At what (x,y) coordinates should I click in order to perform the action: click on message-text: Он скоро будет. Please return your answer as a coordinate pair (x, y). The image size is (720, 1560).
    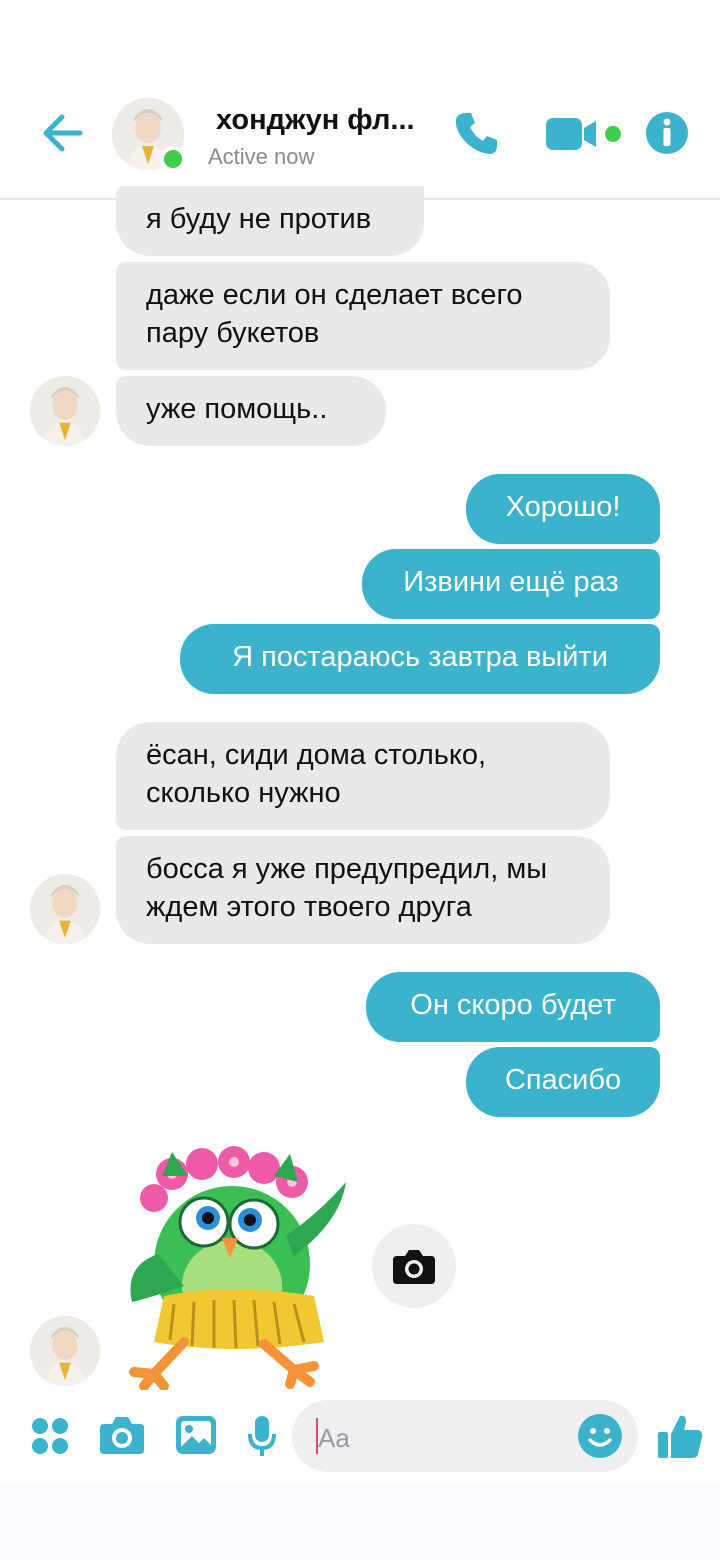
    Looking at the image, I should click on (513, 1005).